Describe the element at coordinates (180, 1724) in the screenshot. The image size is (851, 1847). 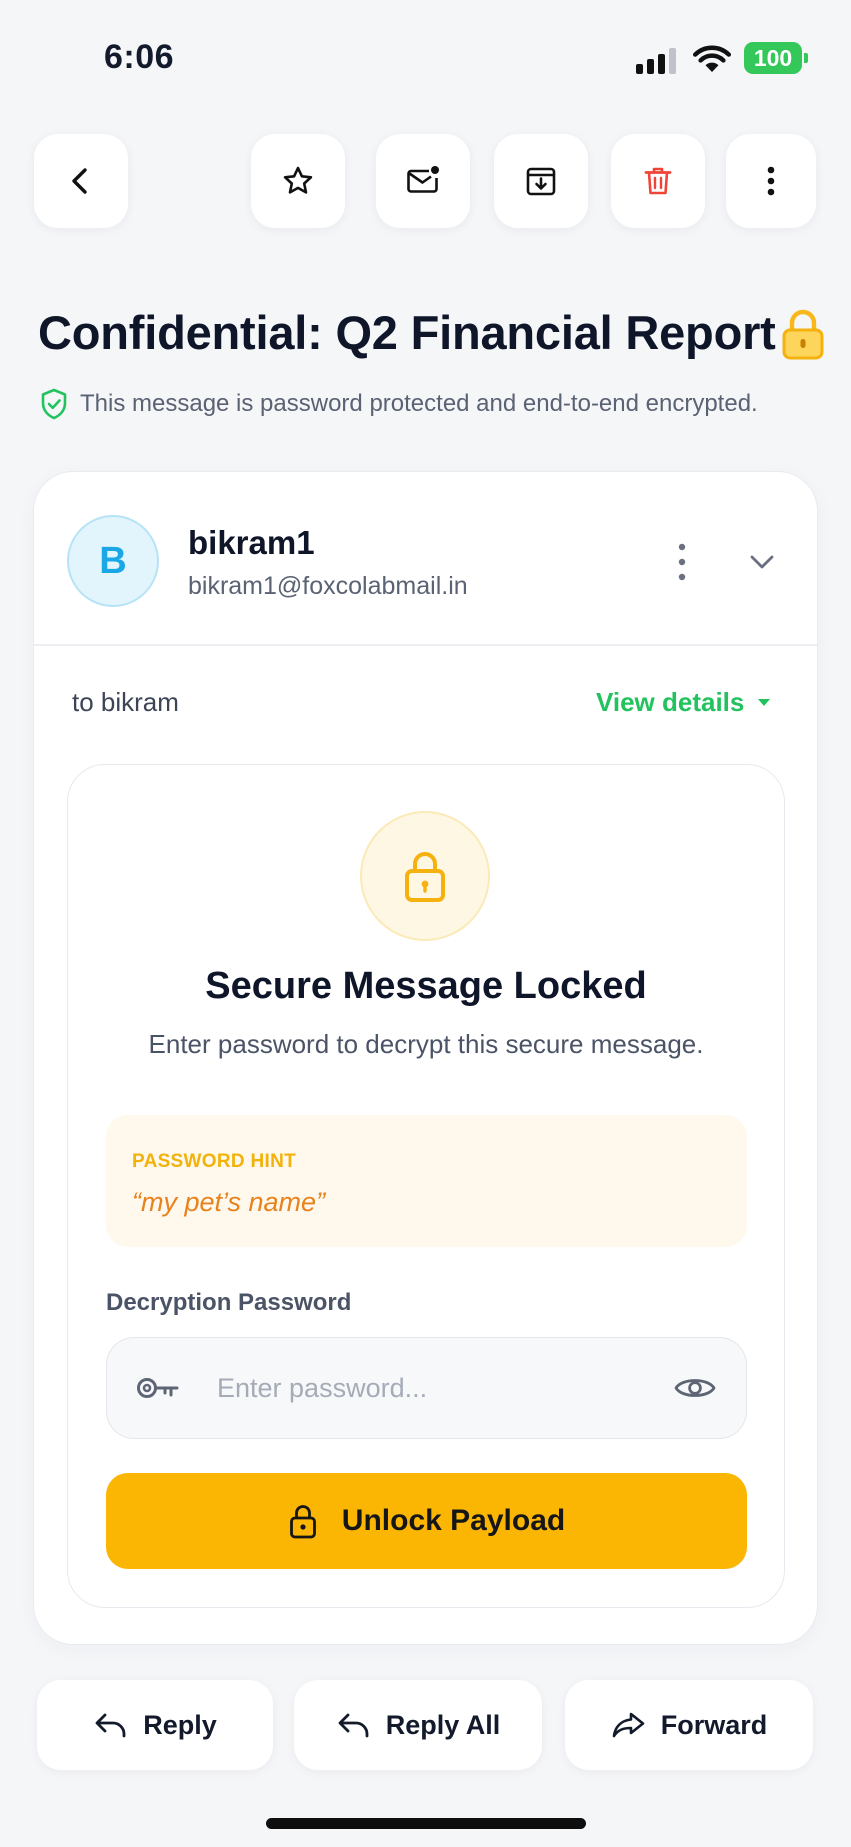
I see `reply-label: Reply` at that location.